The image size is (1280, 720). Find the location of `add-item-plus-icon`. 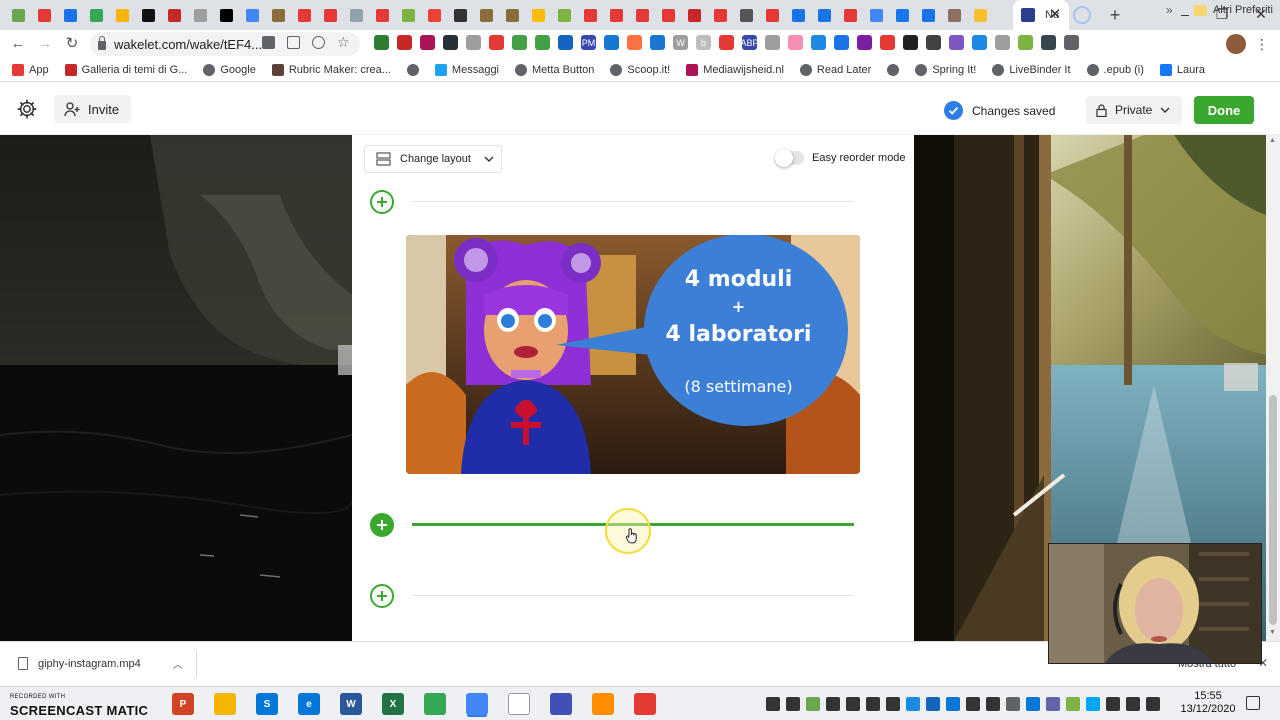

add-item-plus-icon is located at coordinates (382, 596).